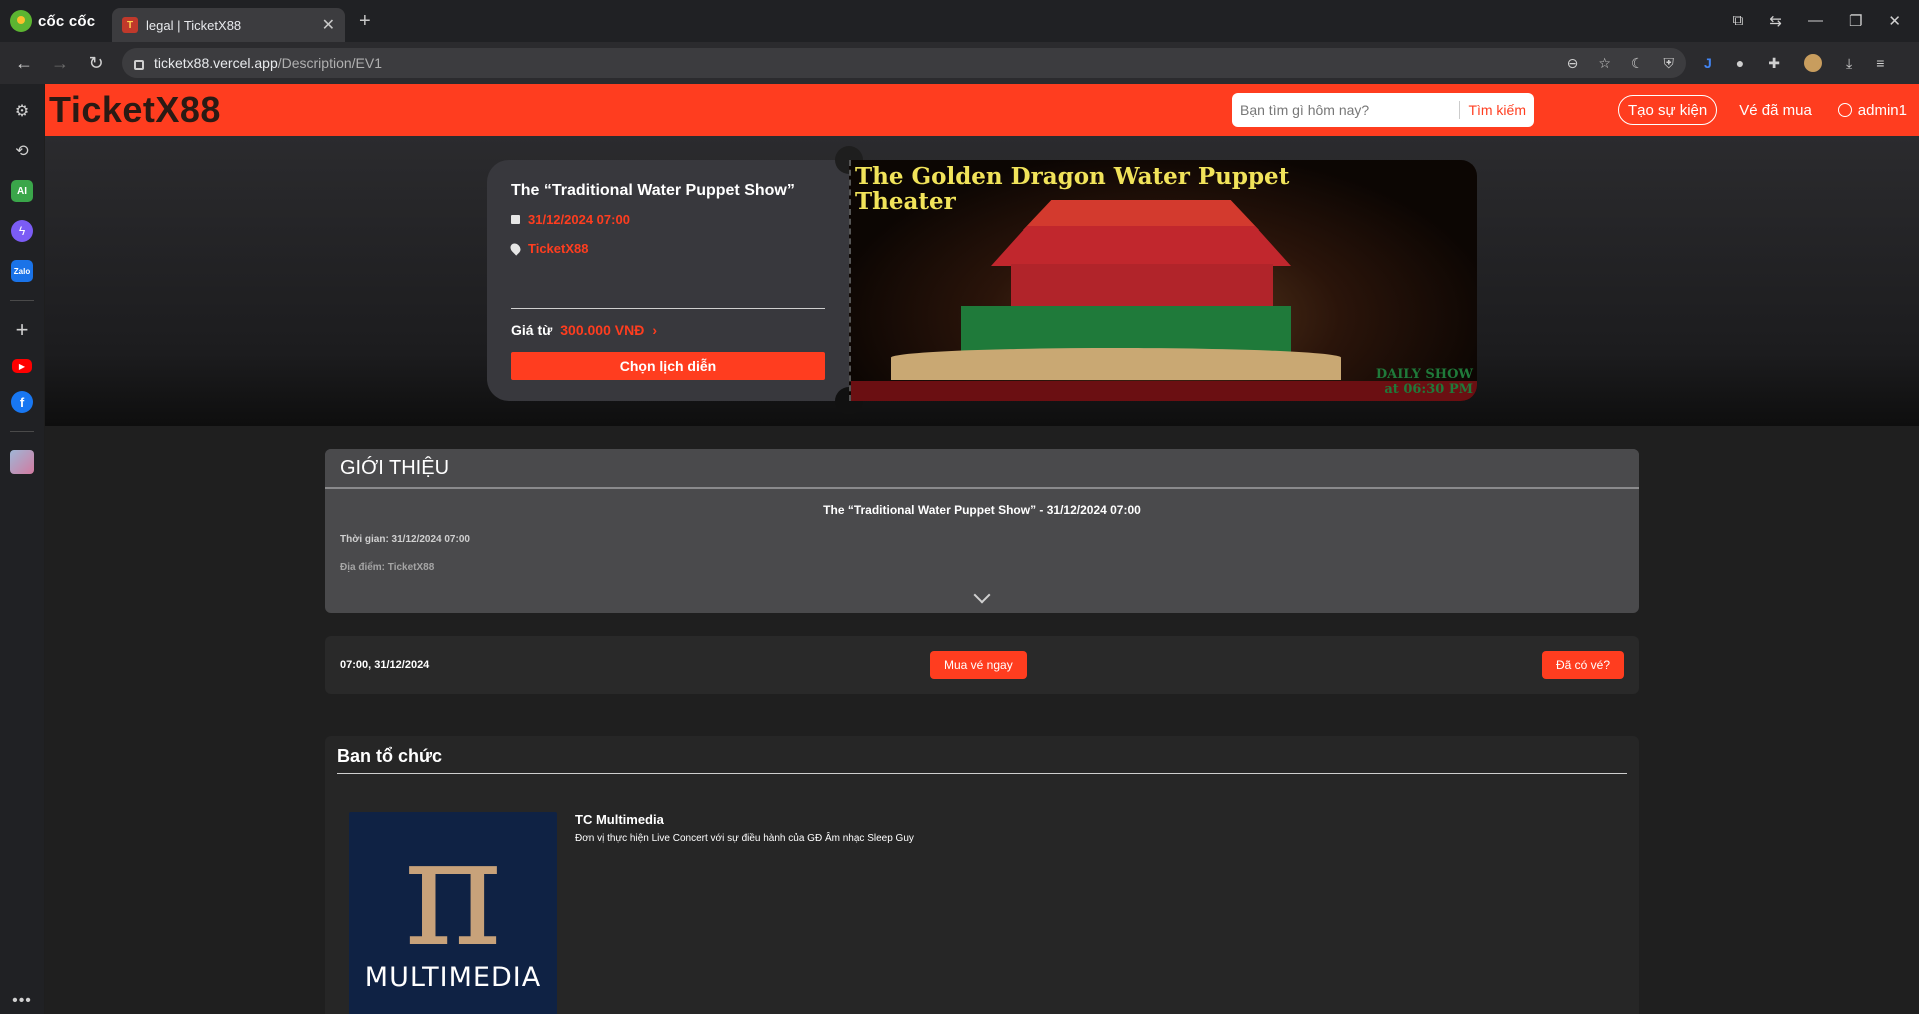 This screenshot has height=1014, width=1919. Describe the element at coordinates (982, 595) in the screenshot. I see `chevron-down-icon` at that location.